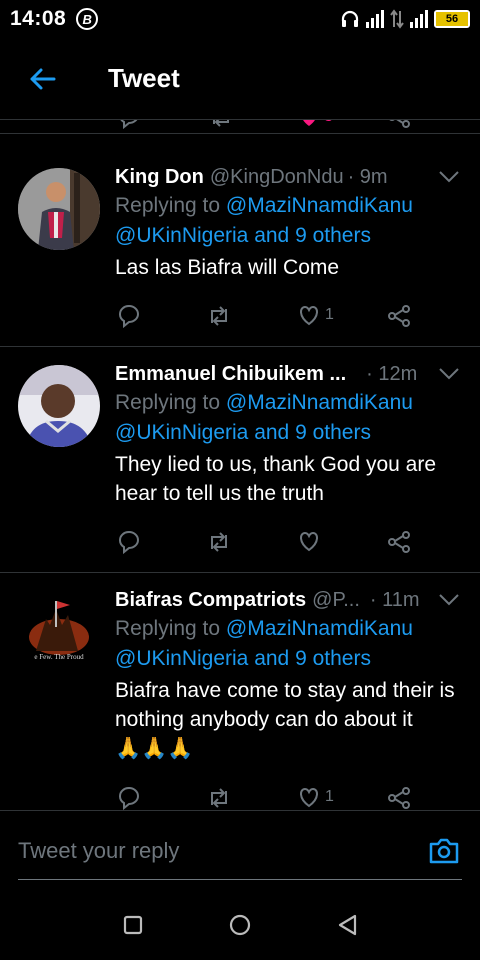 This screenshot has width=480, height=960. What do you see at coordinates (375, 19) in the screenshot?
I see `signal-icon` at bounding box center [375, 19].